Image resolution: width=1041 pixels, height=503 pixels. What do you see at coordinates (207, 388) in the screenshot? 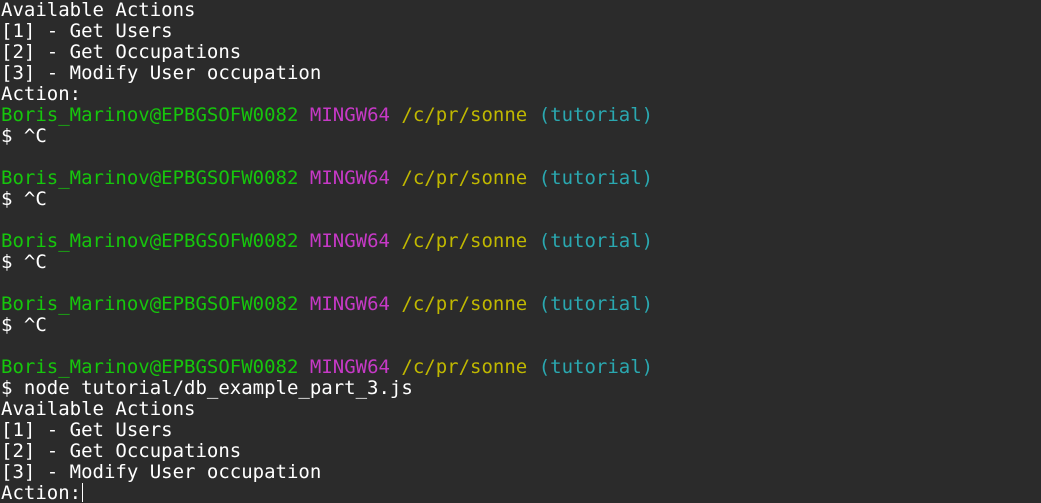
I see `output-line: $ node tutorial/db_example_part_3.js` at bounding box center [207, 388].